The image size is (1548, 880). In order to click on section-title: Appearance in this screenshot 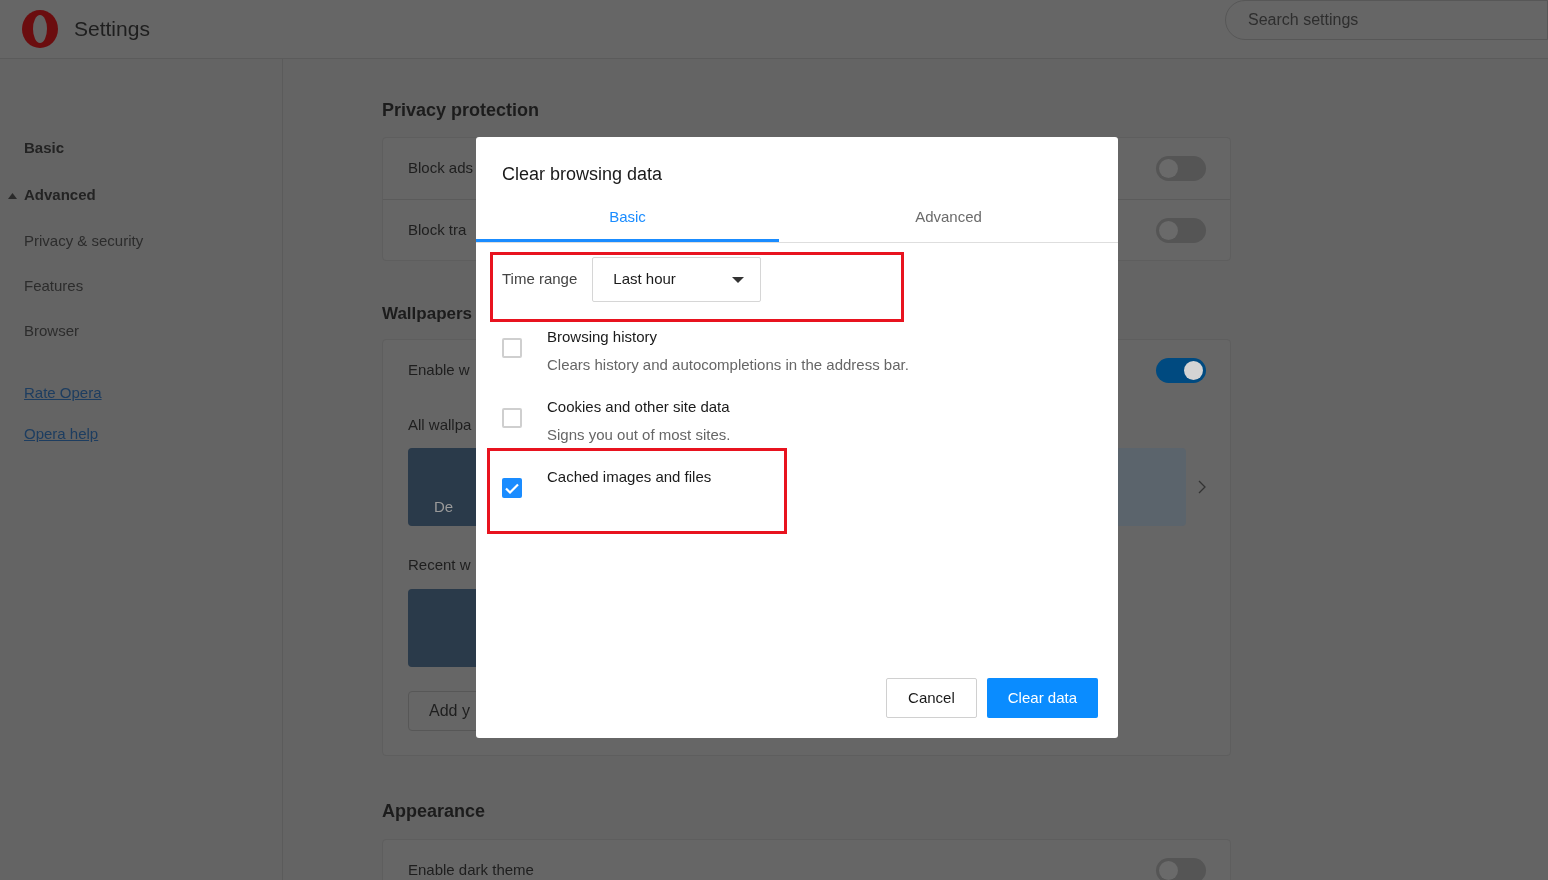, I will do `click(434, 811)`.